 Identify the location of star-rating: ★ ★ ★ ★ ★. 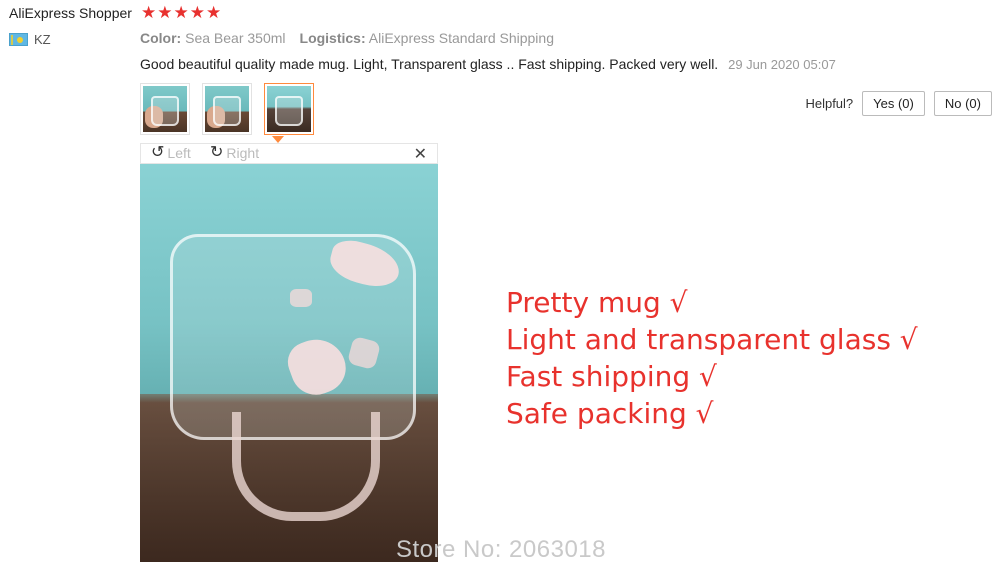
(181, 13).